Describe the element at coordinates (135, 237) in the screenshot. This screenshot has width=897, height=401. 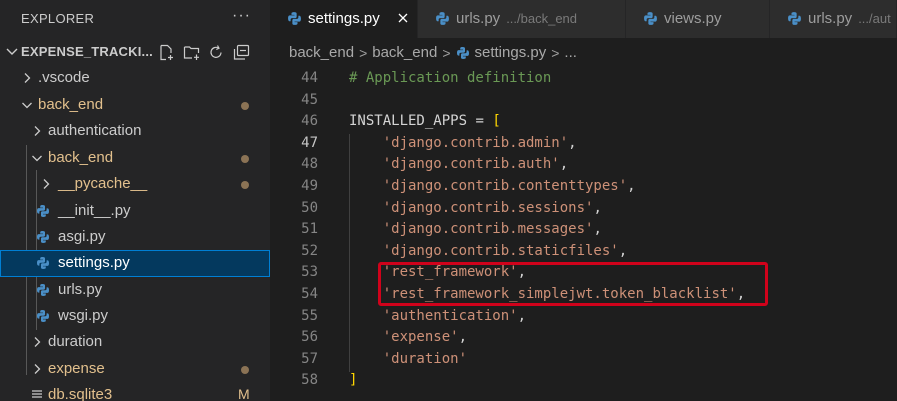
I see `tree-file-asgi: asgi.py` at that location.